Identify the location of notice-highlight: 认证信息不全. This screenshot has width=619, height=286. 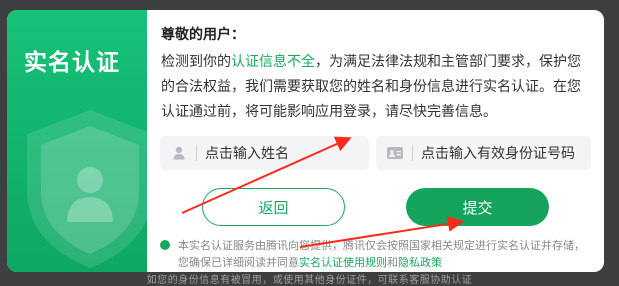
(273, 62).